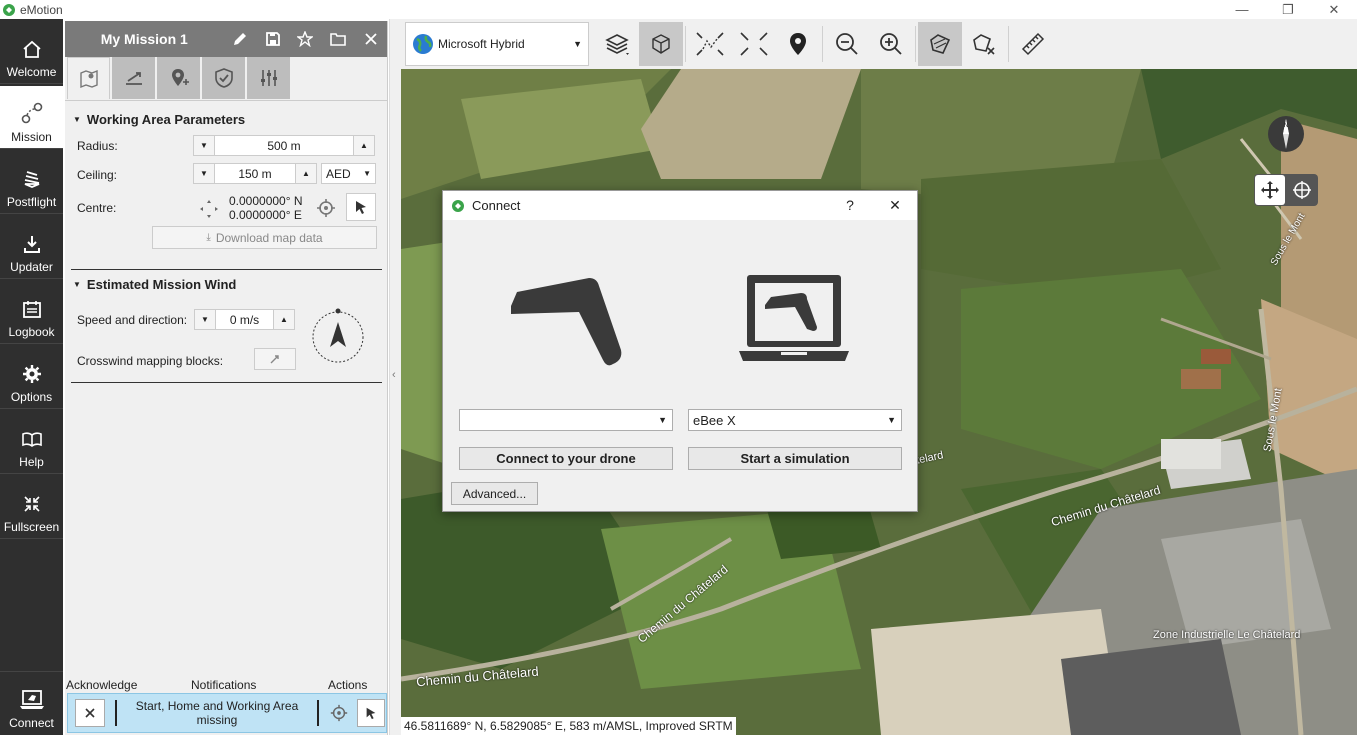 Image resolution: width=1357 pixels, height=735 pixels. What do you see at coordinates (895, 205) in the screenshot?
I see `dialog-close-button: ✕` at bounding box center [895, 205].